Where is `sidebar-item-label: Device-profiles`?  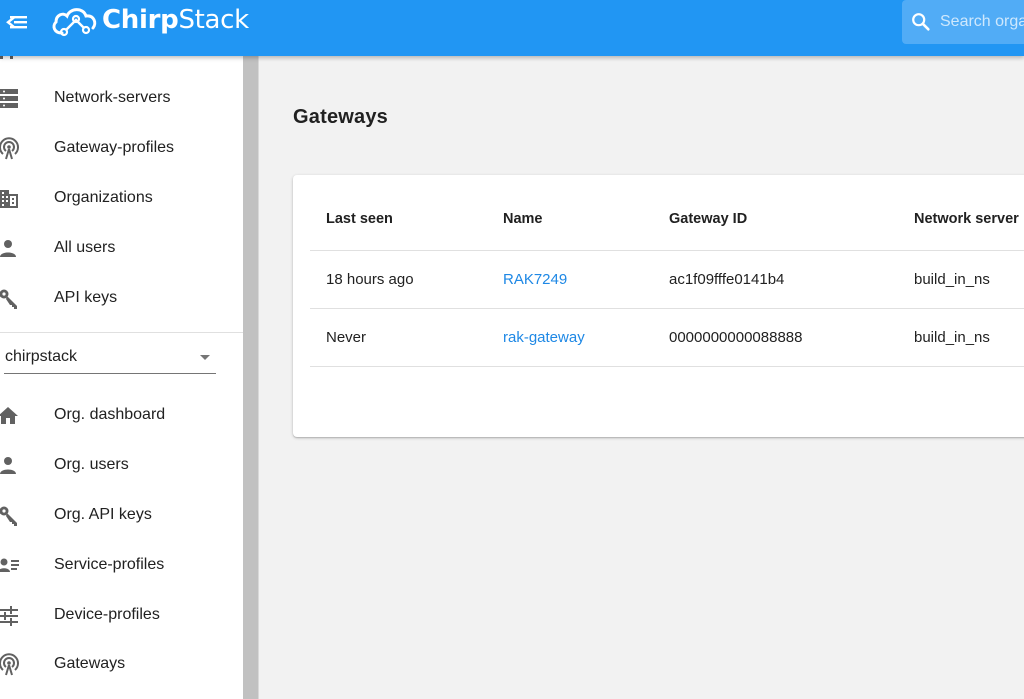
sidebar-item-label: Device-profiles is located at coordinates (107, 614).